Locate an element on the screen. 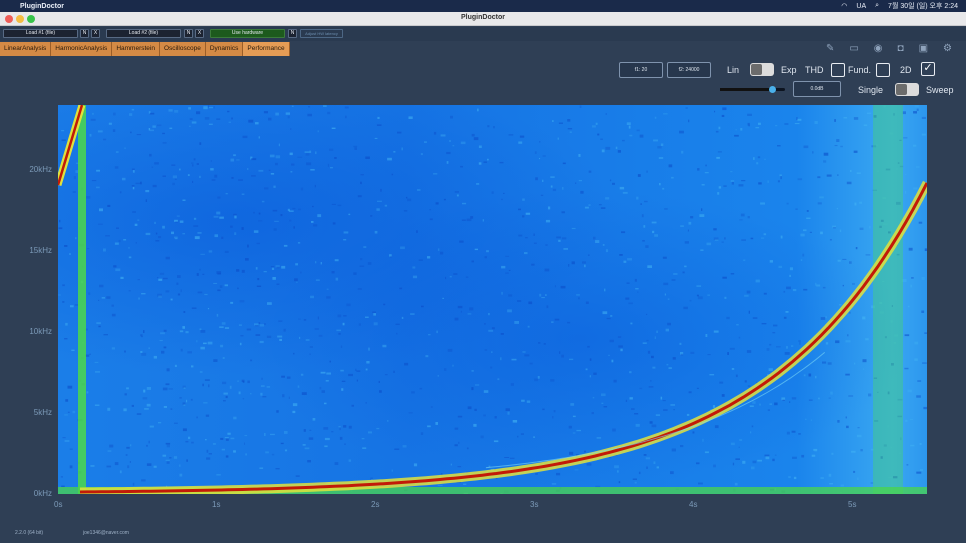  plugin-2-close-button: X is located at coordinates (199, 33).